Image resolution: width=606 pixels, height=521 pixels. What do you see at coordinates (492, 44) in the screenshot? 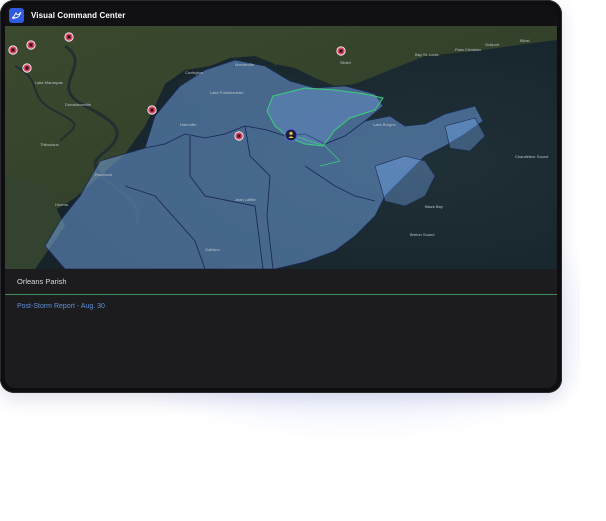
I see `place-label: Gulfport` at bounding box center [492, 44].